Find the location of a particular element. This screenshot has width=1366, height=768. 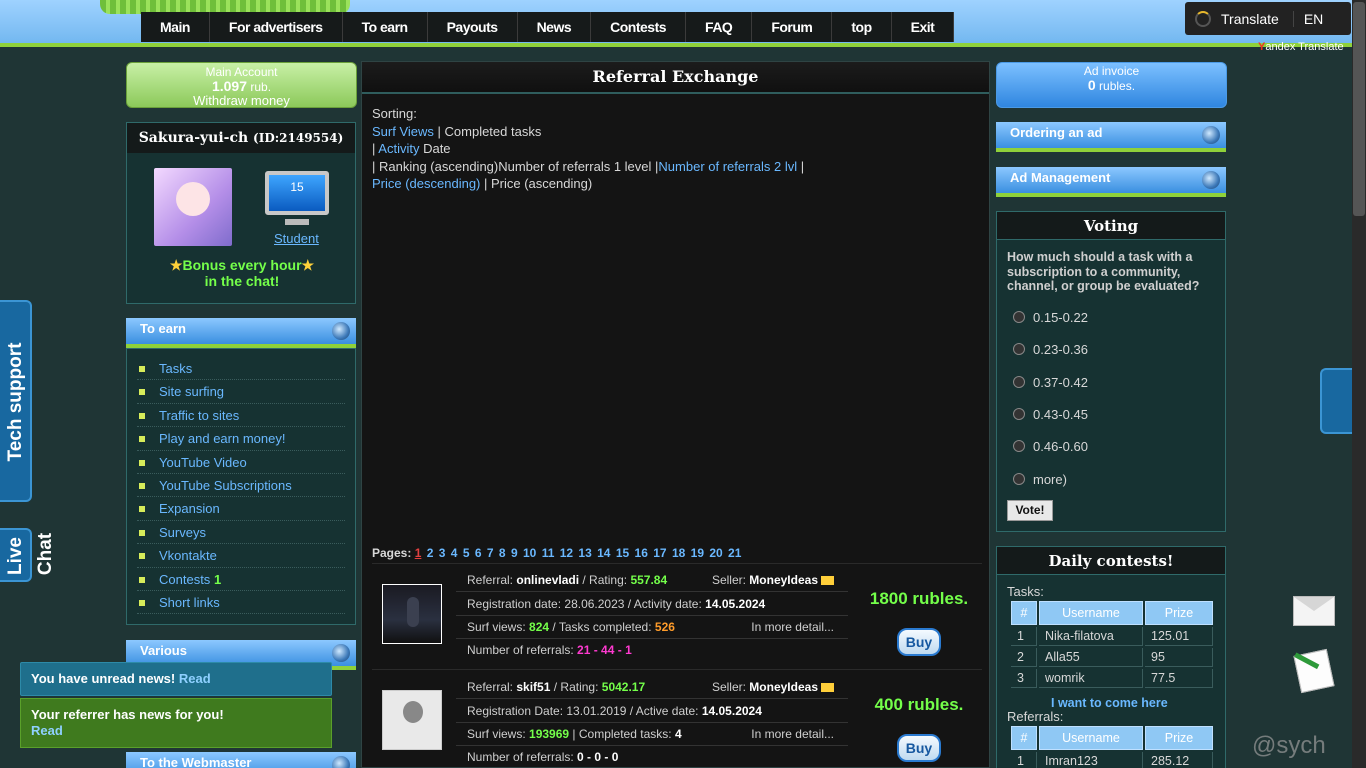

vote-option: 0.23-0.36 is located at coordinates (1050, 349).